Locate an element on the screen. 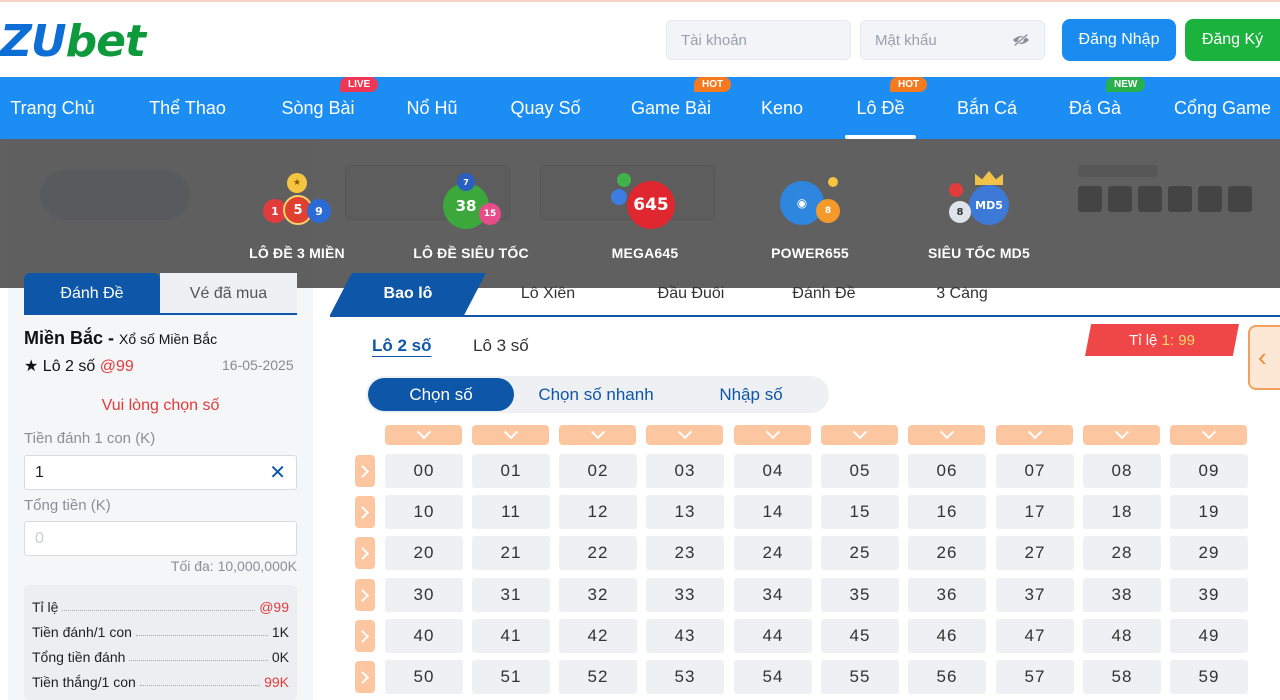 The image size is (1280, 700). number-cell: 46 is located at coordinates (947, 636).